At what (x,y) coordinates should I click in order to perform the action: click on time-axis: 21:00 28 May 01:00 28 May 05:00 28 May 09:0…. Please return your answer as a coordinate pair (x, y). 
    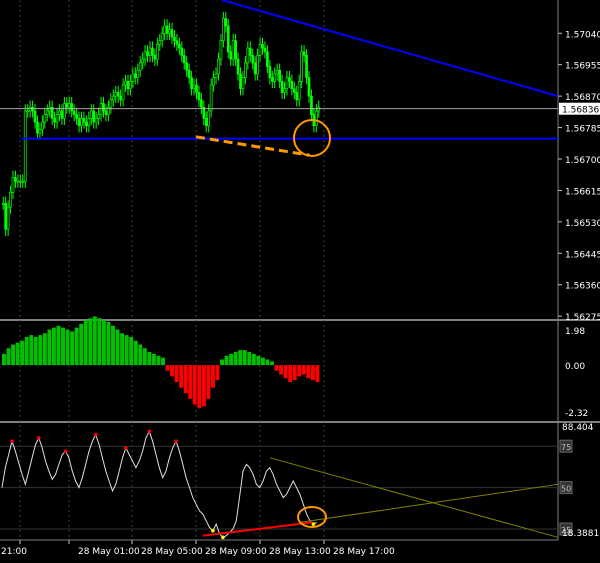
    Looking at the image, I should click on (198, 548).